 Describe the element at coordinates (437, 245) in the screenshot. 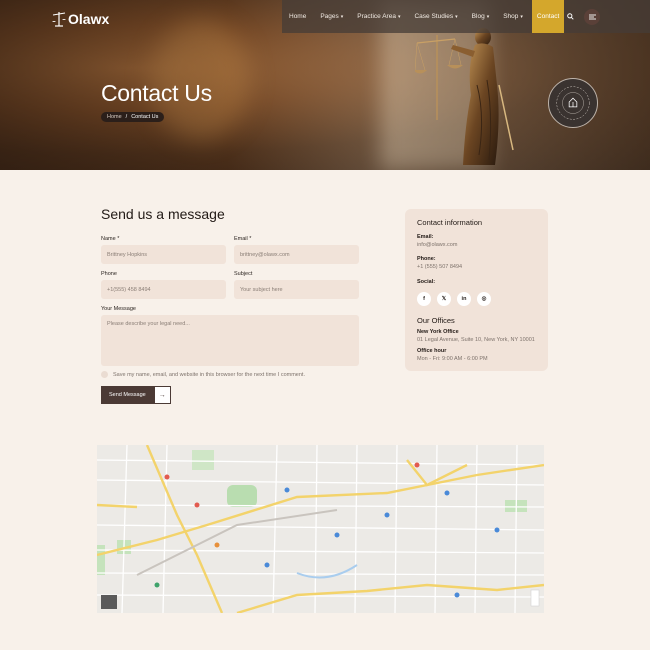

I see `contact-email: info@olawx.com` at that location.